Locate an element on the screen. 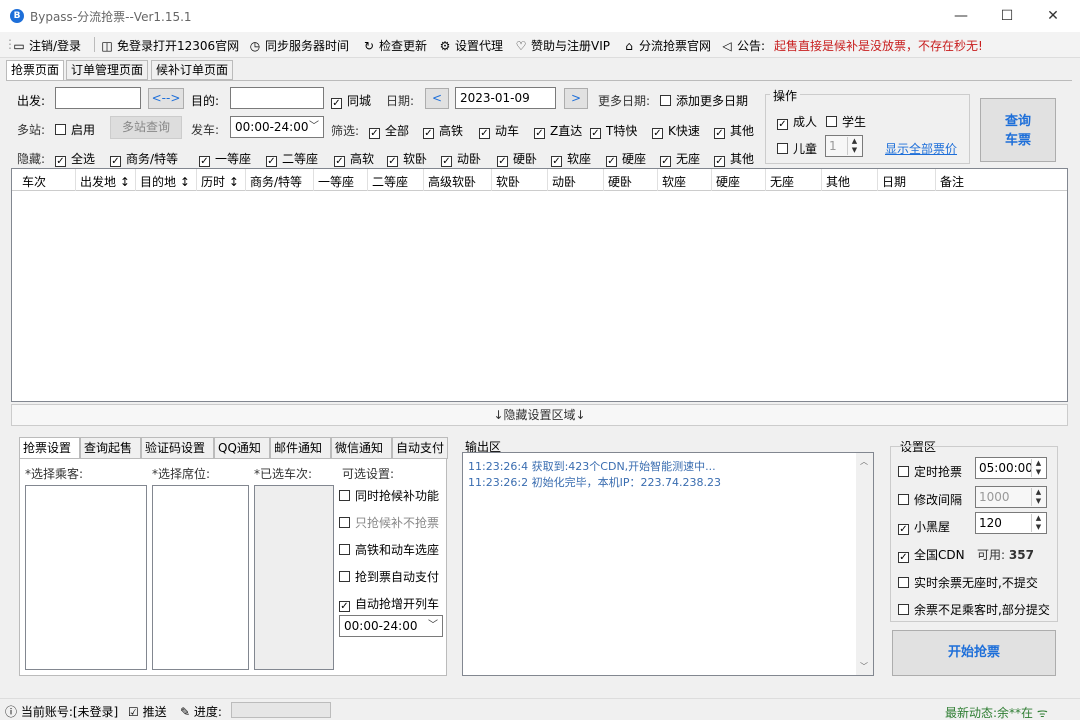  hide-checkbox: ✓ 动卧 is located at coordinates (461, 158).